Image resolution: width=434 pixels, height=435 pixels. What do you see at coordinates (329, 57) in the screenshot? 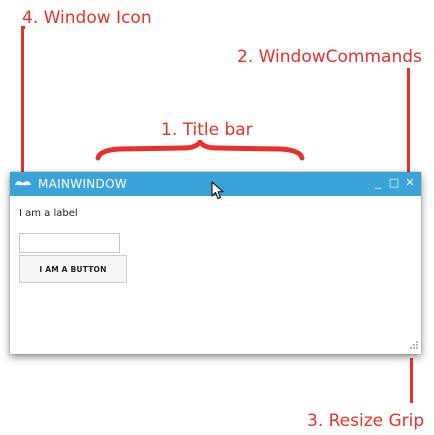
I see `callout-window-commands: 2. WindowCommands` at bounding box center [329, 57].